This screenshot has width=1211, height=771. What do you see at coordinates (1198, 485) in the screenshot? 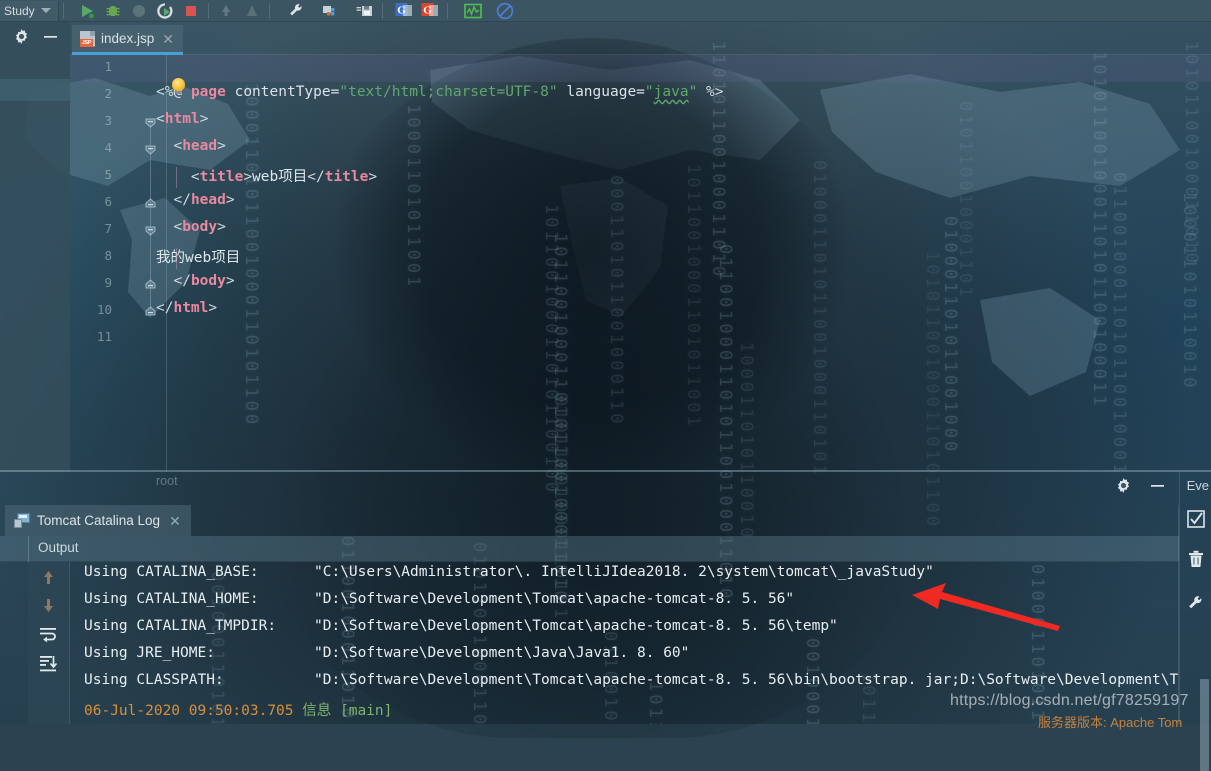
I see `event-log-label: Eve` at bounding box center [1198, 485].